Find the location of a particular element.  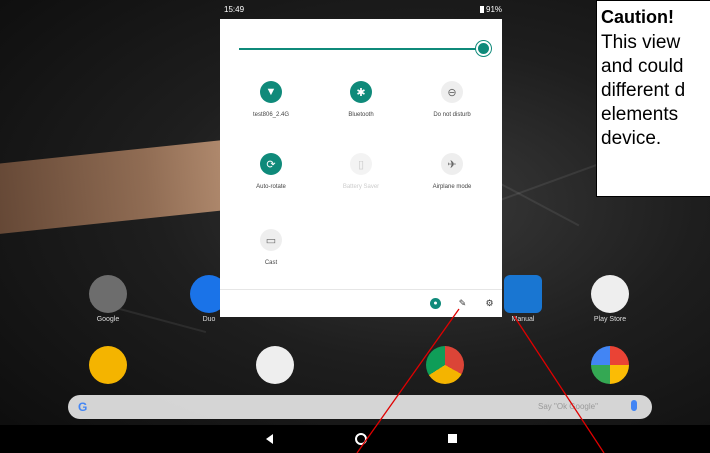

tile-do-not-disturb: ⊖ Do not disturb is located at coordinates (452, 99).